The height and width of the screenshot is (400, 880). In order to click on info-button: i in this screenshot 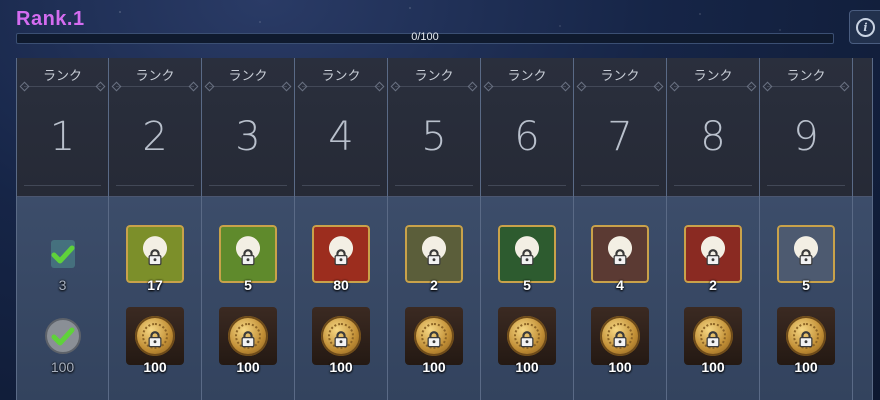, I will do `click(864, 27)`.